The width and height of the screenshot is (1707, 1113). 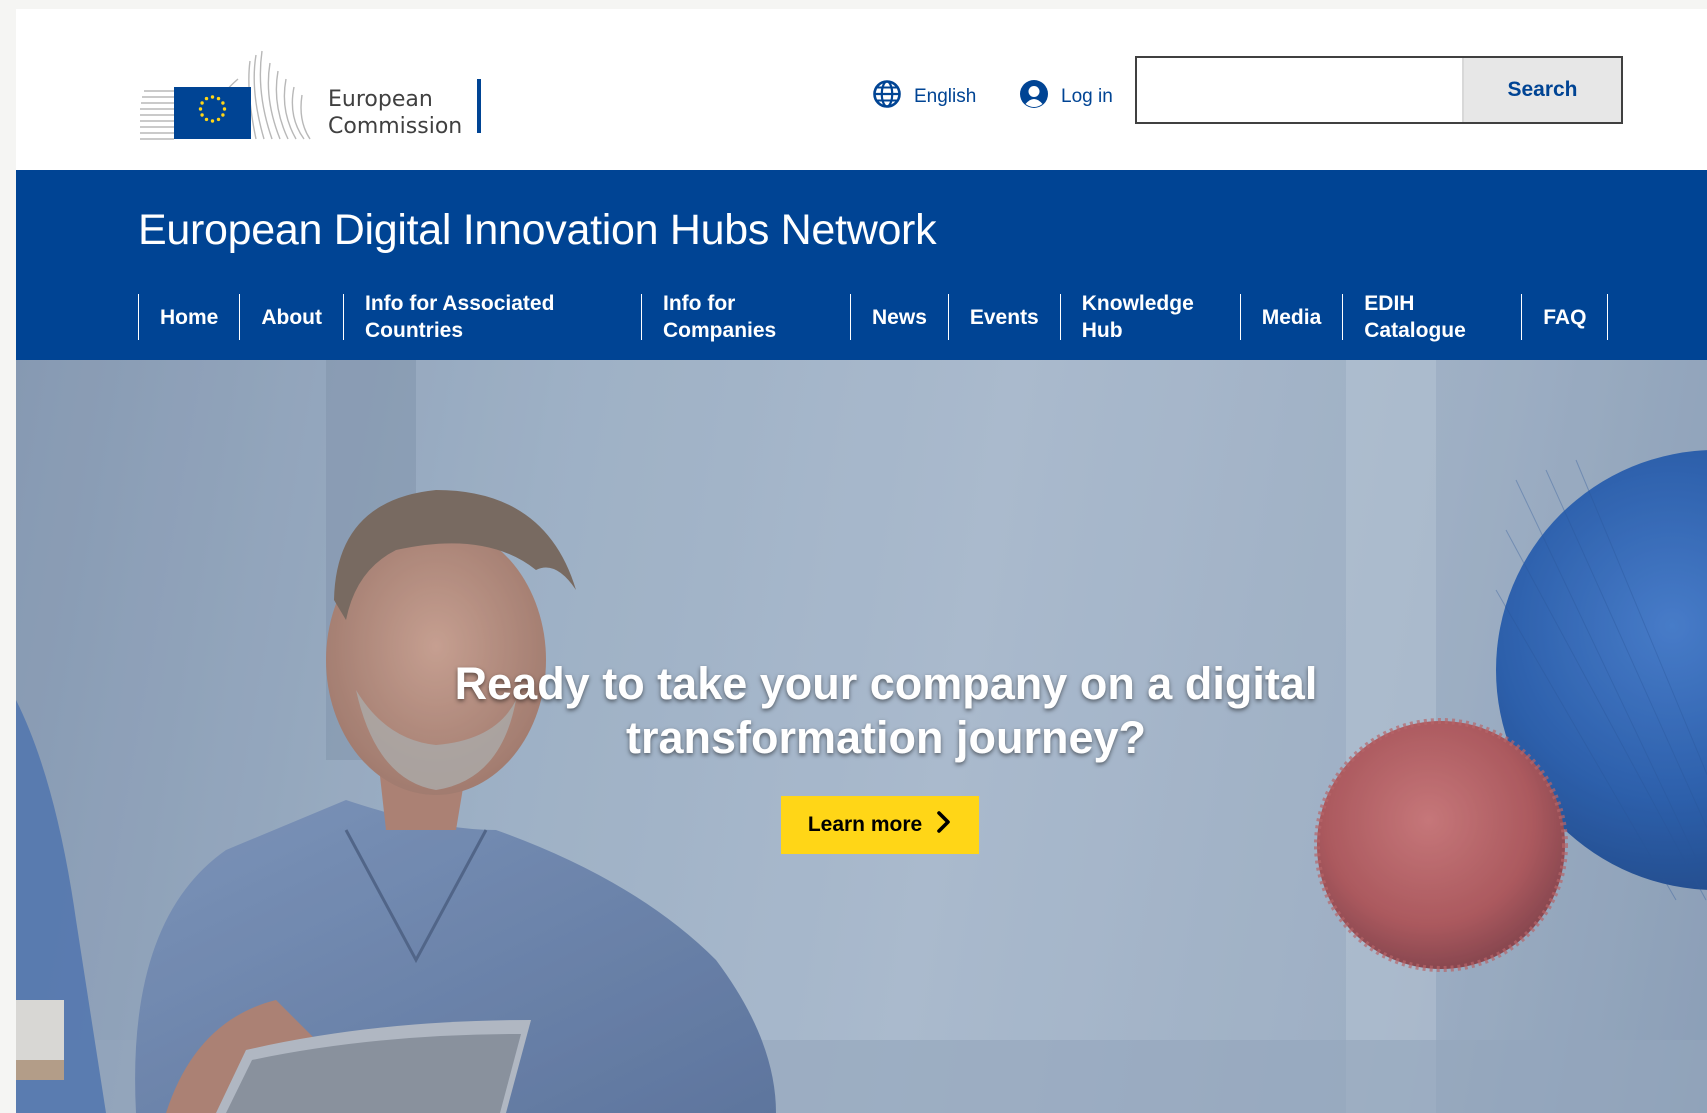 What do you see at coordinates (1034, 97) in the screenshot?
I see `user-icon` at bounding box center [1034, 97].